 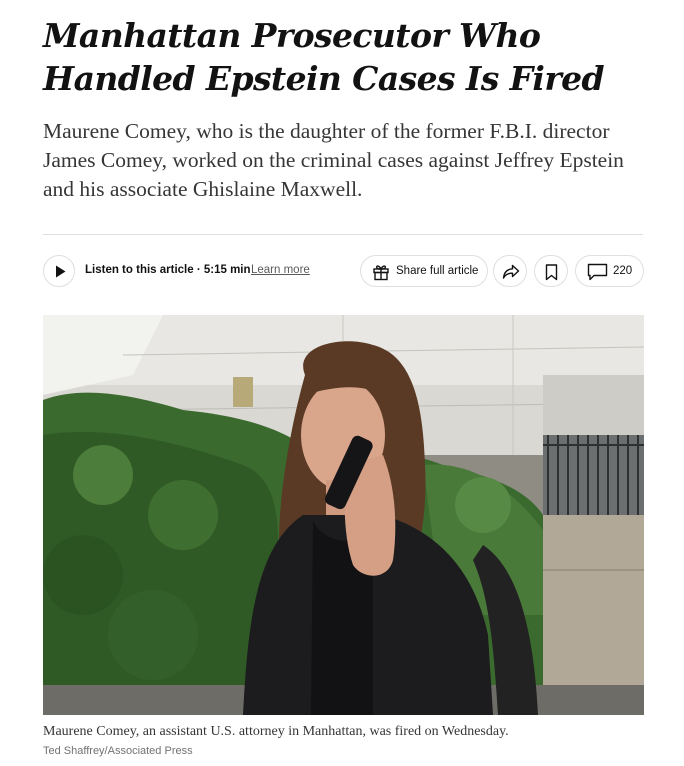 I want to click on bookmark-icon, so click(x=551, y=272).